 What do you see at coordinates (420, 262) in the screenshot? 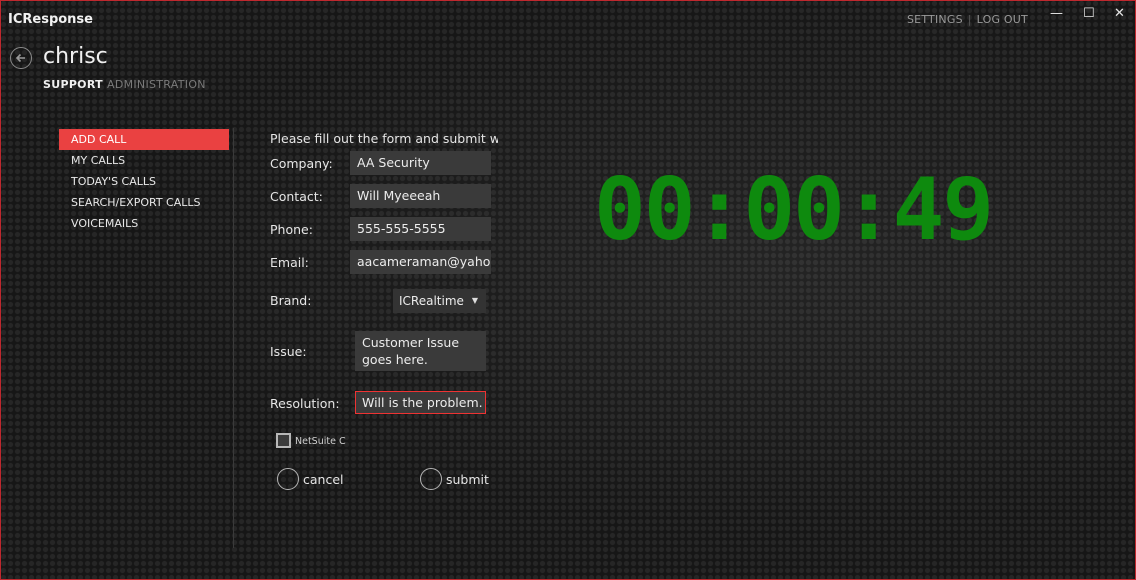
I see `email-field: aacameraman@yahoo` at bounding box center [420, 262].